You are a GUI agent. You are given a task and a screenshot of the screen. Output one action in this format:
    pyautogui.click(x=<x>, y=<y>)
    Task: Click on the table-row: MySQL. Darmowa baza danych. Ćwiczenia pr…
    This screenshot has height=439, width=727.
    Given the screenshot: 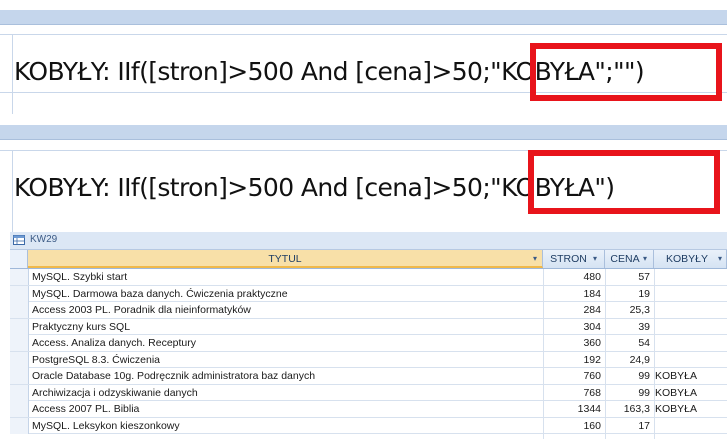 What is the action you would take?
    pyautogui.click(x=368, y=293)
    